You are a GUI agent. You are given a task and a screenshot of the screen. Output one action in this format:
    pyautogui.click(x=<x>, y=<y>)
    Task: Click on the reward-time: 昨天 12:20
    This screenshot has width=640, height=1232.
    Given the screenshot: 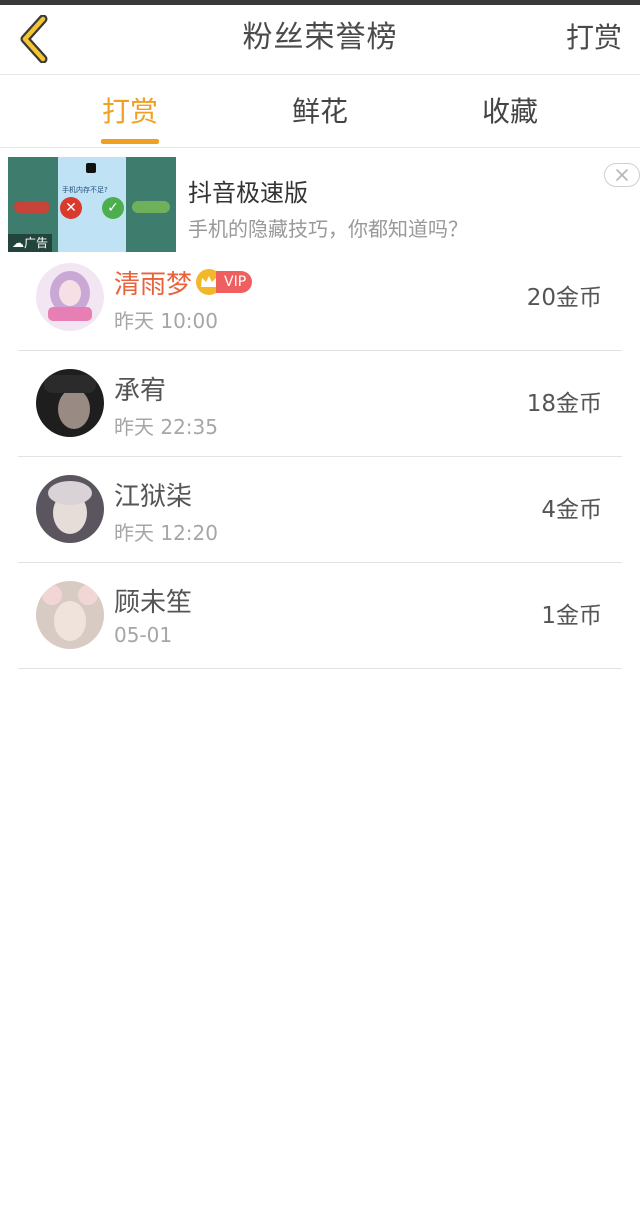 What is the action you would take?
    pyautogui.click(x=166, y=533)
    